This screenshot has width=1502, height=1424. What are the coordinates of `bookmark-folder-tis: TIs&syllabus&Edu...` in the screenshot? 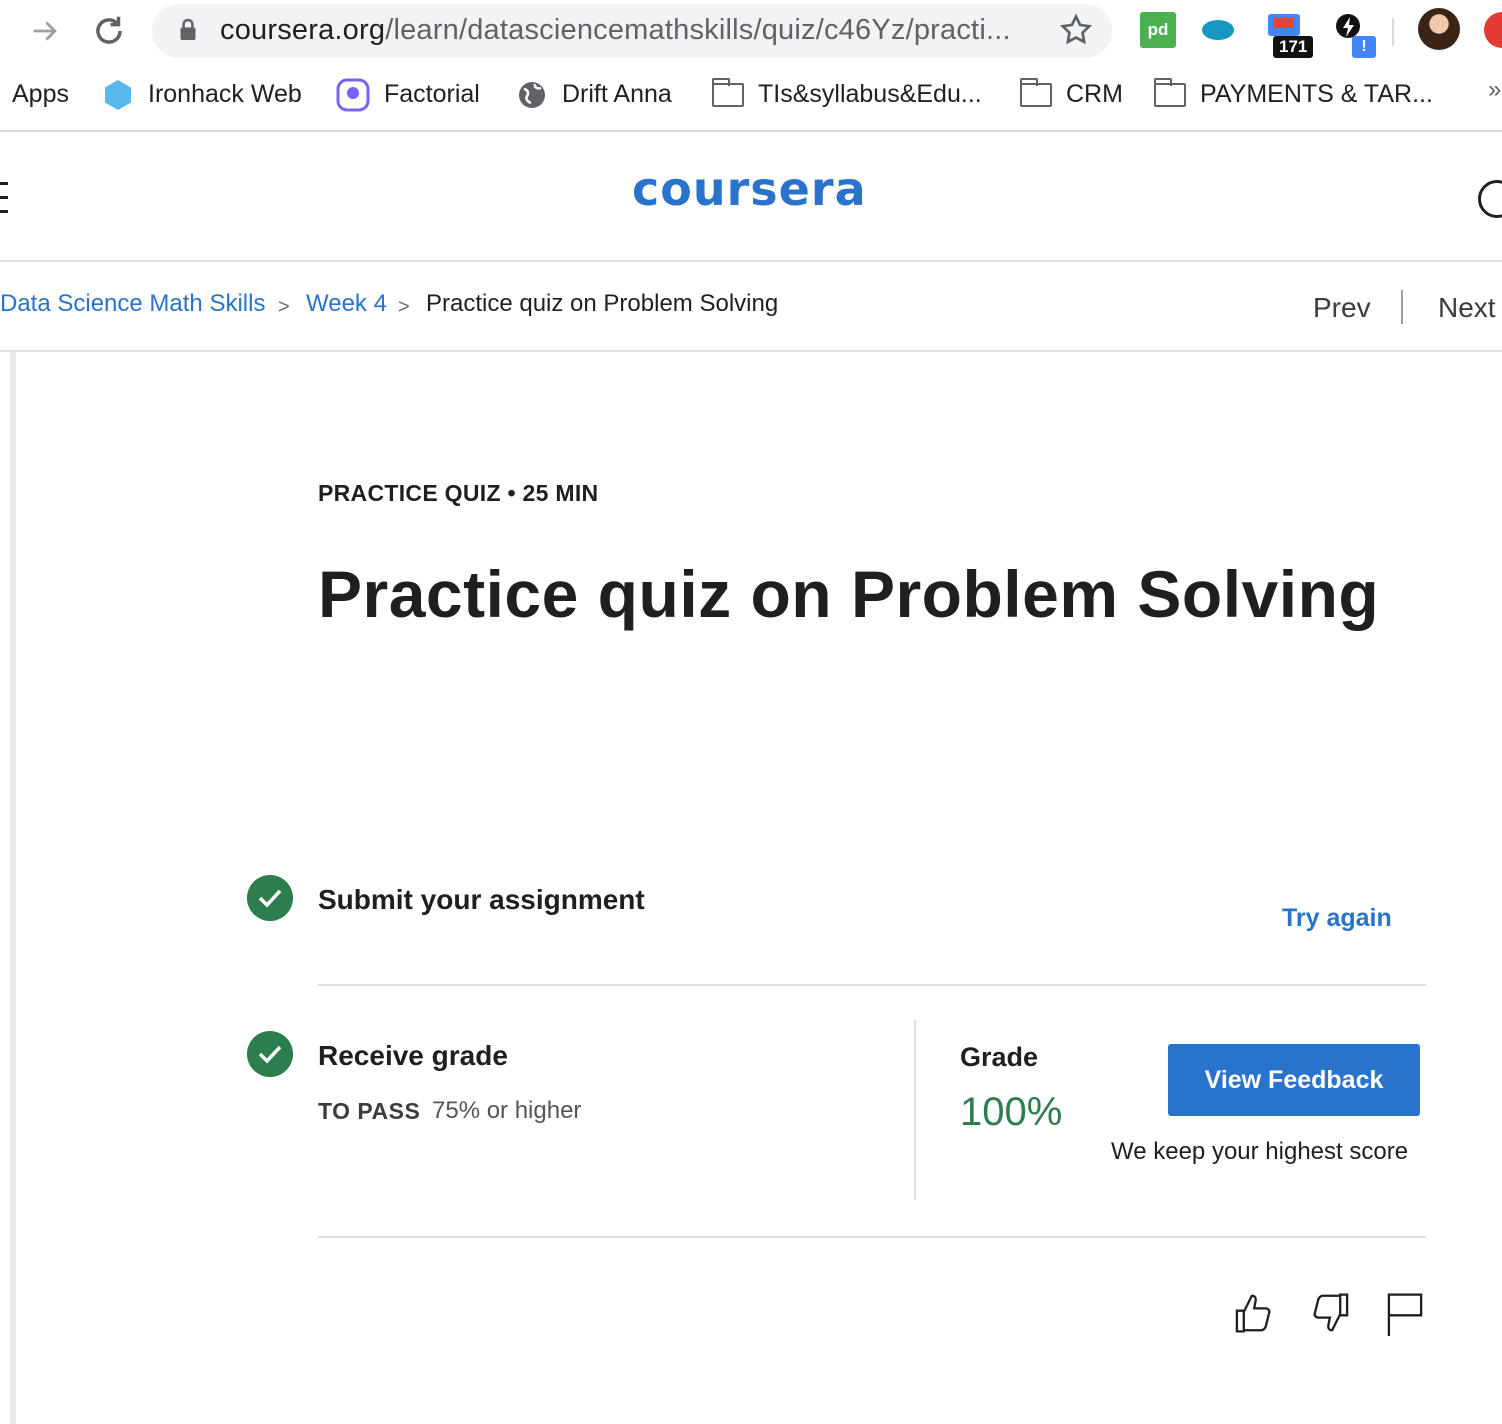 It's located at (847, 94).